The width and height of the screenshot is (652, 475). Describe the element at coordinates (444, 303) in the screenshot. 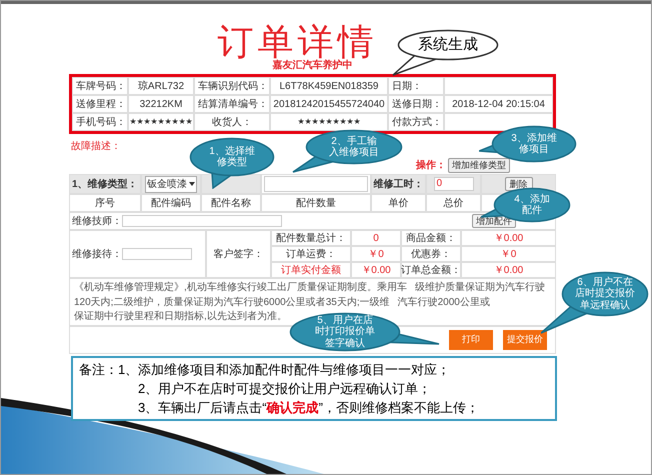

I see `warranty-notice-text: 汽车行驶2000公里或` at that location.